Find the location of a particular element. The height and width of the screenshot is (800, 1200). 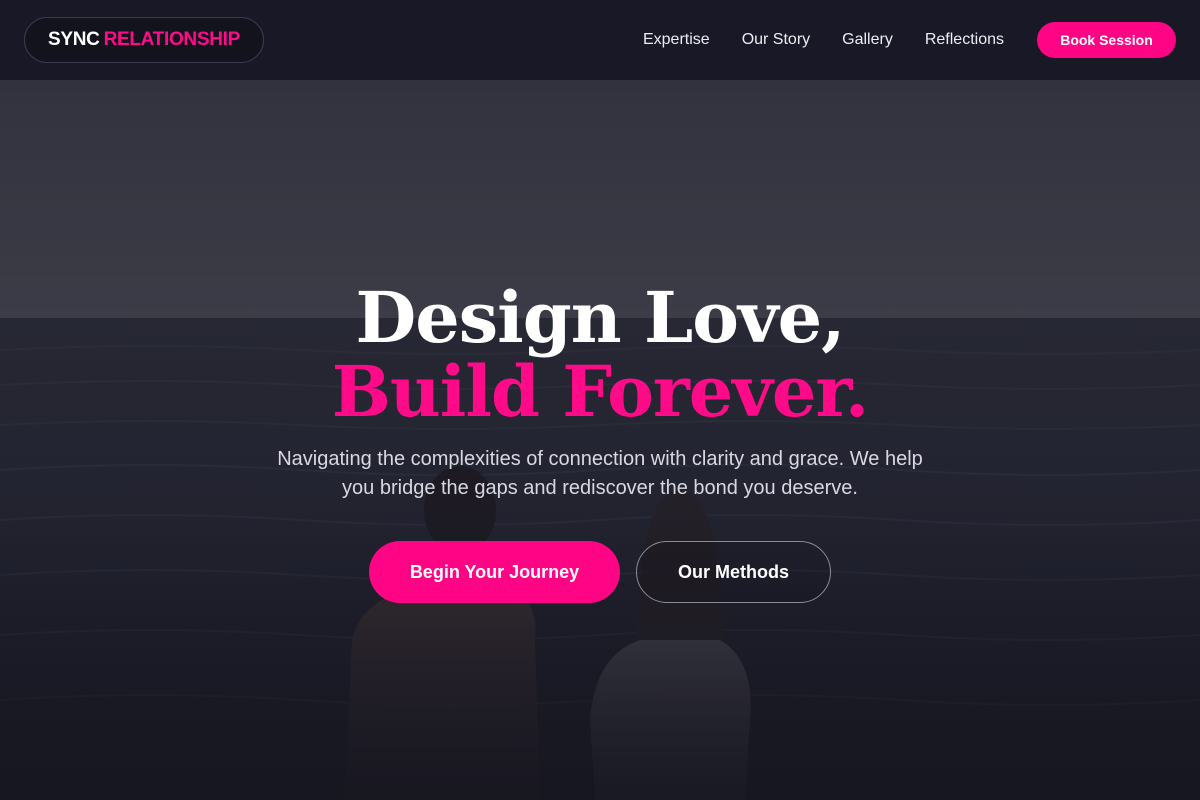

nav-link-gallery: Gallery is located at coordinates (867, 40).